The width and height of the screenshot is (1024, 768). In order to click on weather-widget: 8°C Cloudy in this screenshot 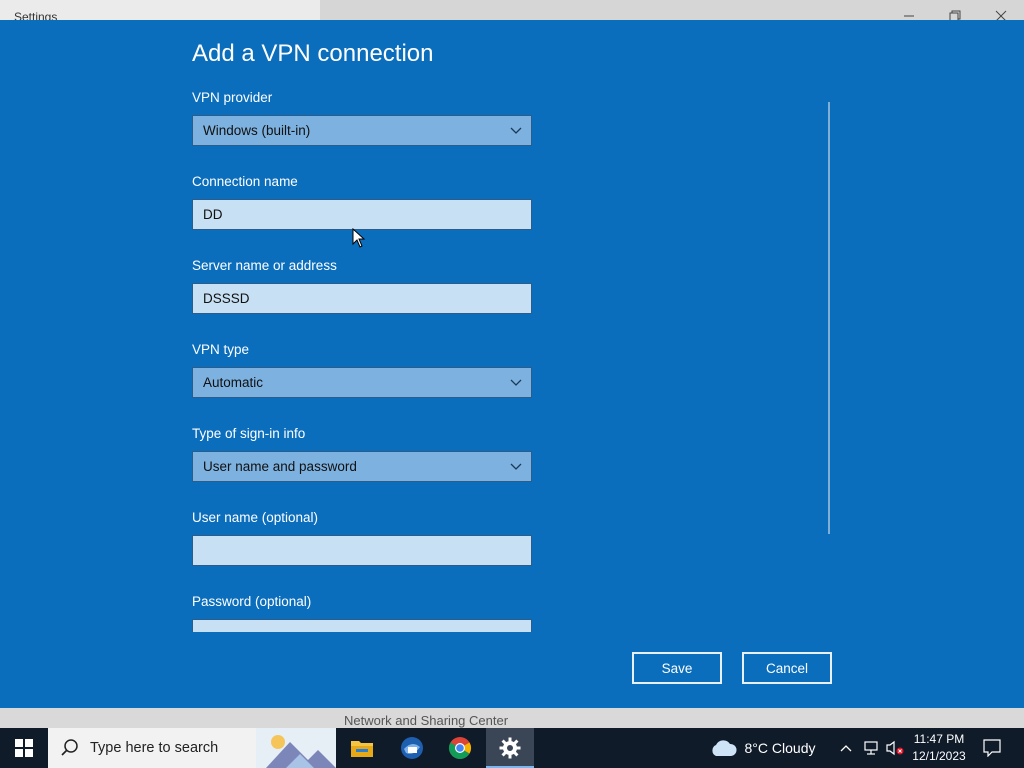, I will do `click(762, 748)`.